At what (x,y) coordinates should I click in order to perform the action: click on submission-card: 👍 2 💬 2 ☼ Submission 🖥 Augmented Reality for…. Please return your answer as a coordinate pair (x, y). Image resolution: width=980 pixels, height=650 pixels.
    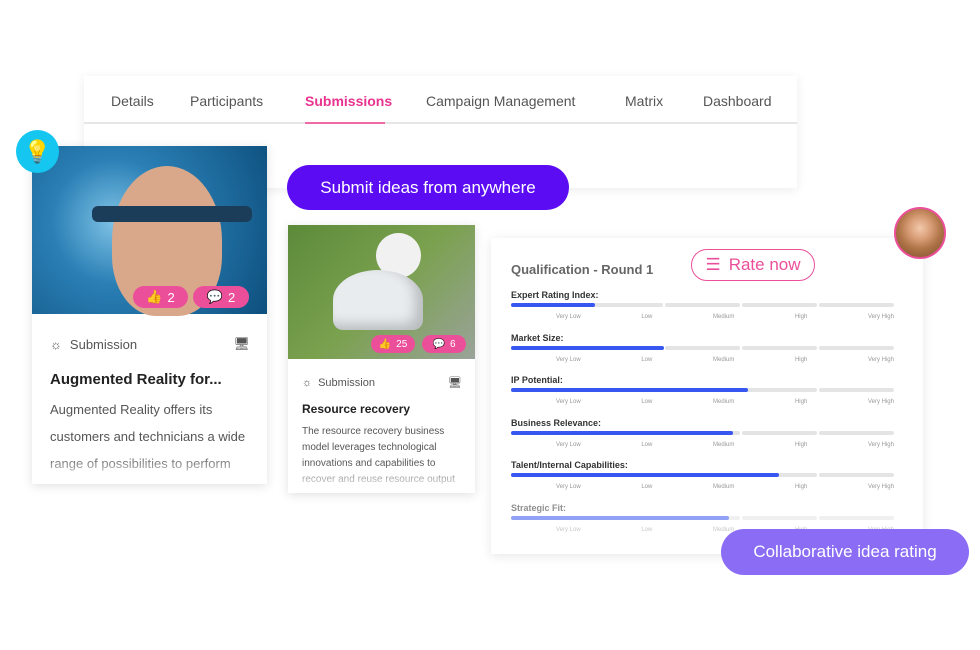
    Looking at the image, I should click on (149, 315).